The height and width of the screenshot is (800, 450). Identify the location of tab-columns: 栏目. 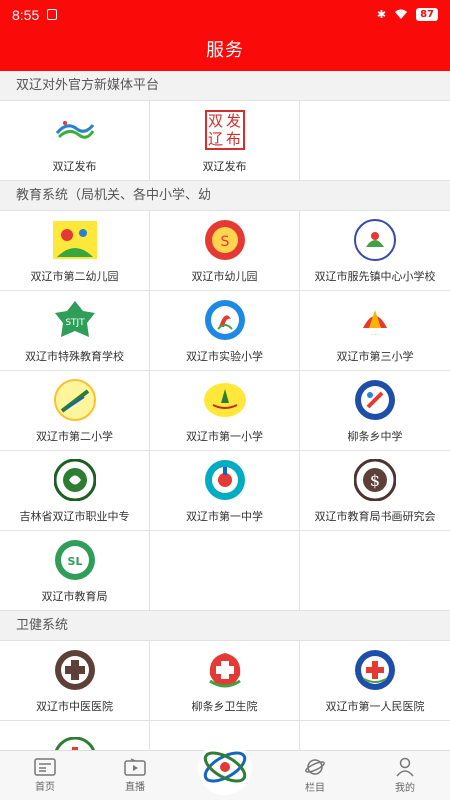
(315, 775).